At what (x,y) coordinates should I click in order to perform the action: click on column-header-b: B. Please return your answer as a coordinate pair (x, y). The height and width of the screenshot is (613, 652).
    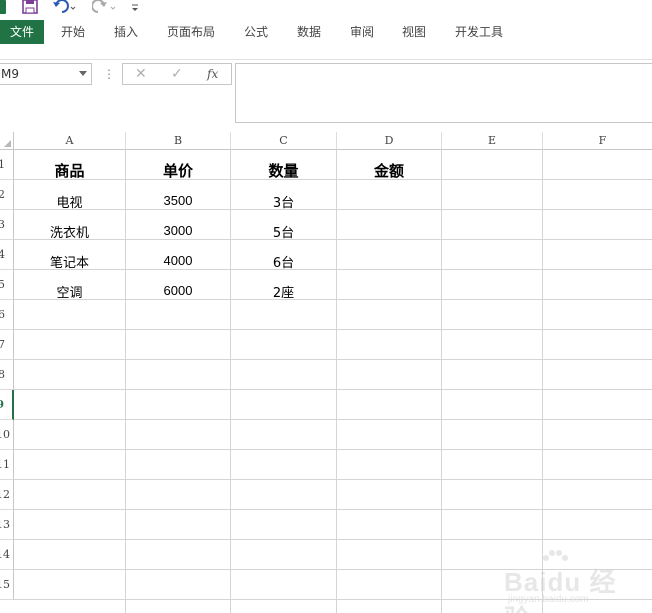
    Looking at the image, I should click on (178, 141).